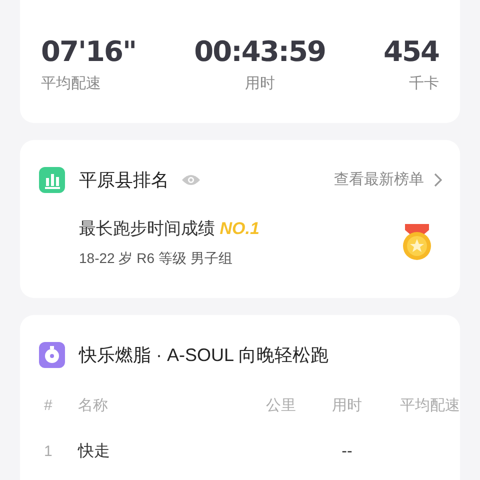 This screenshot has width=480, height=480. What do you see at coordinates (347, 406) in the screenshot?
I see `column-header: 用时` at bounding box center [347, 406].